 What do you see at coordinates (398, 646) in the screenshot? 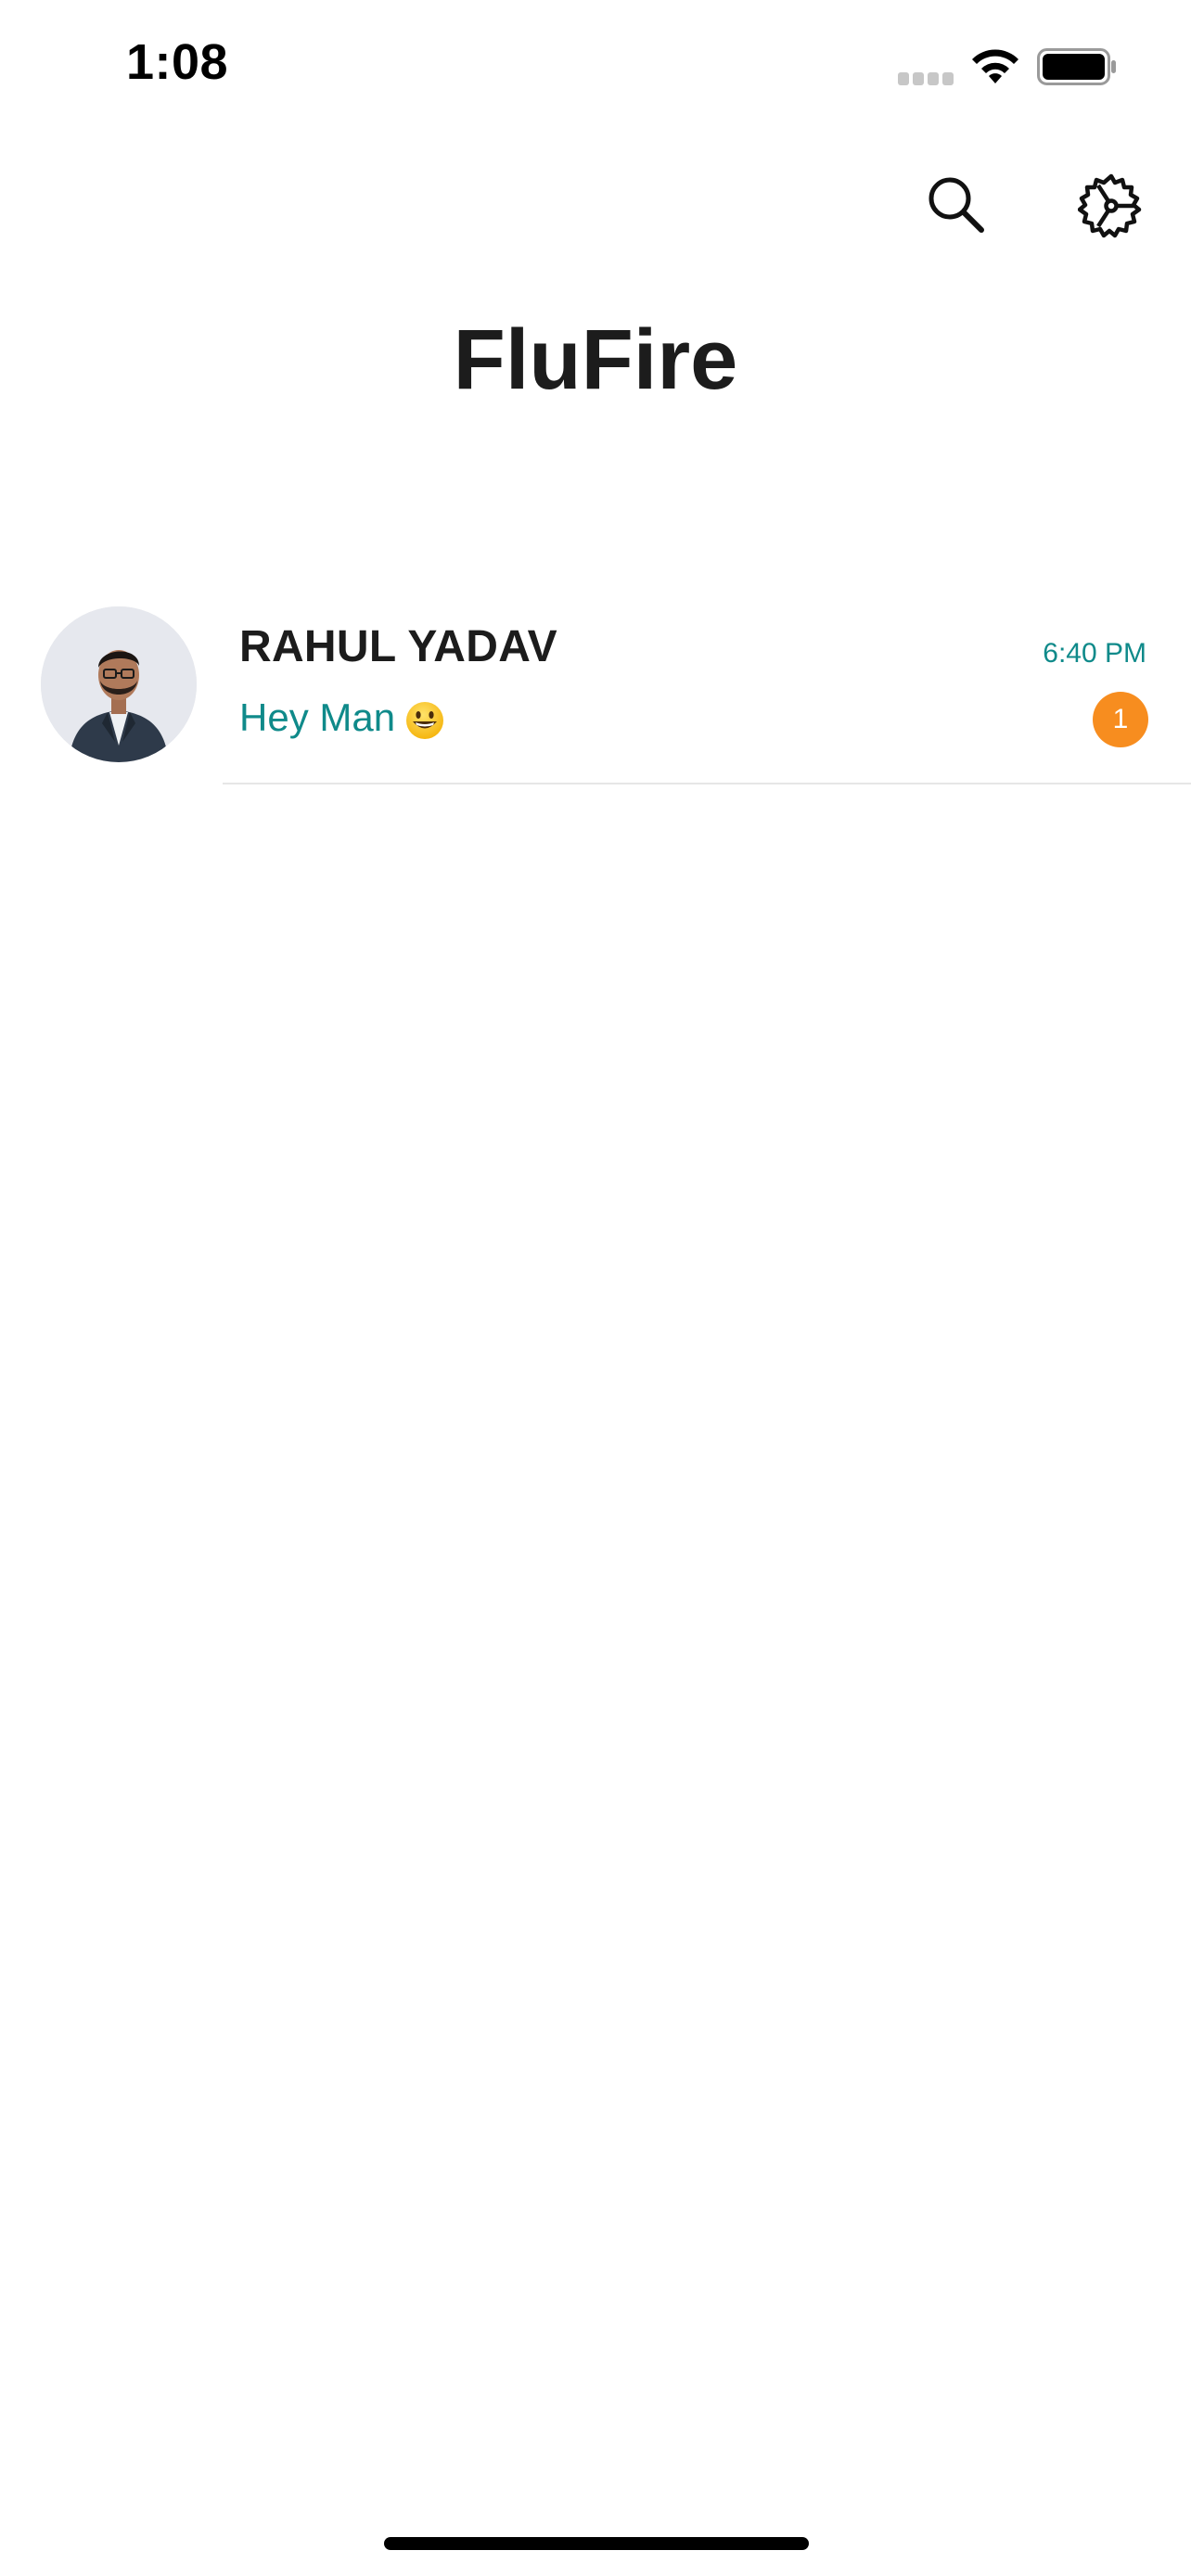
I see `contact-name: RAHUL YADAV` at bounding box center [398, 646].